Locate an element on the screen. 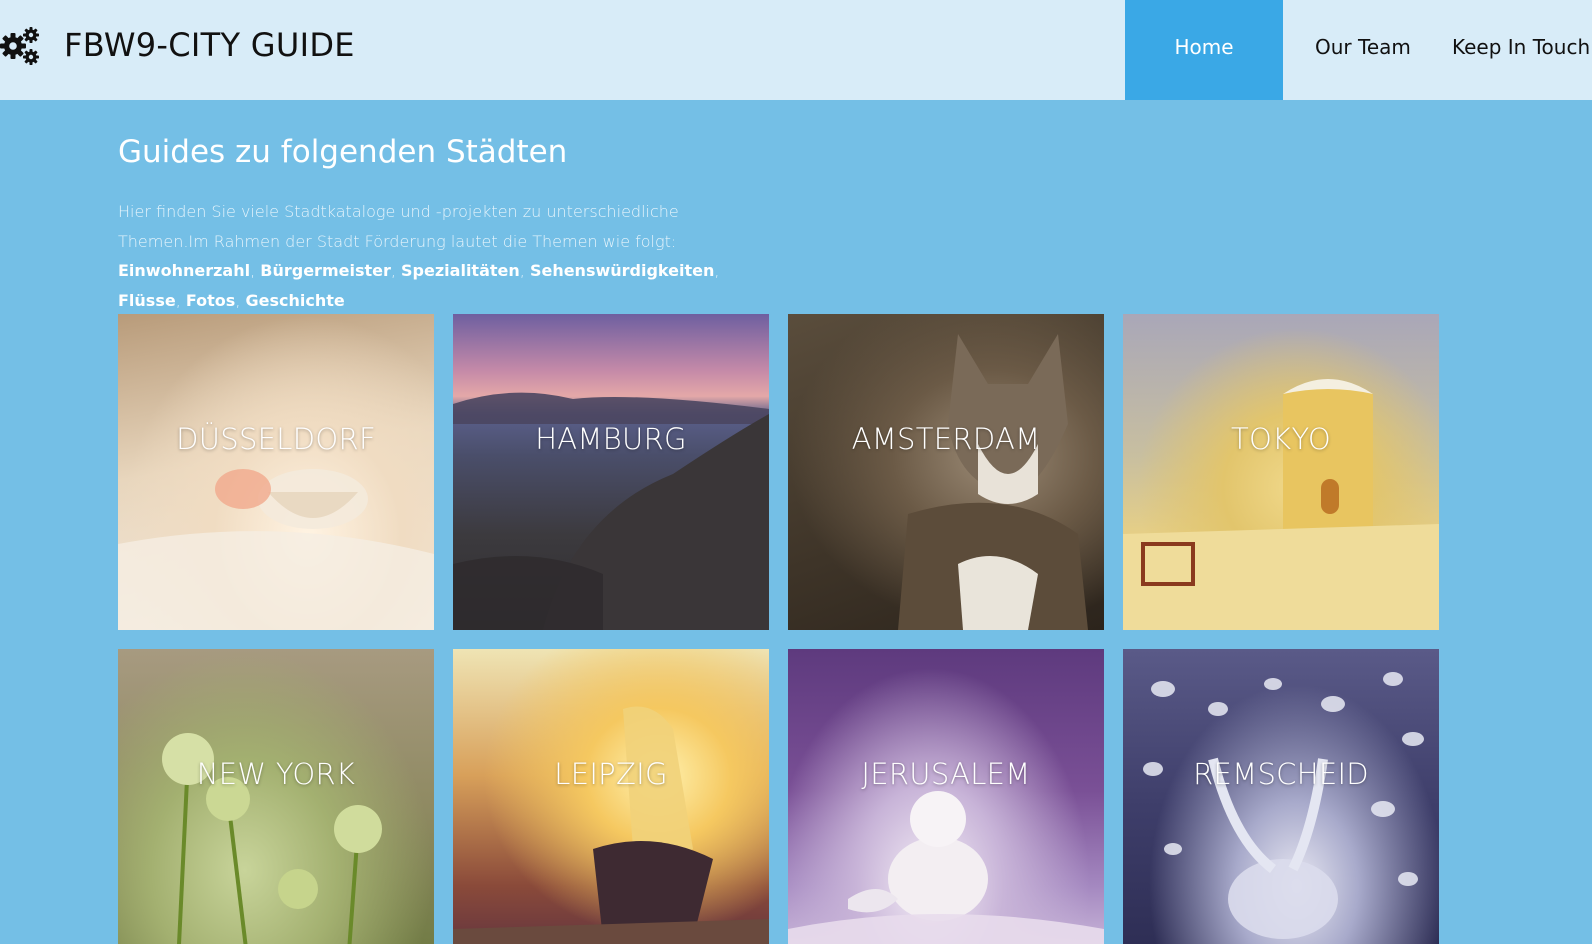 This screenshot has height=944, width=1592. main-nav: Home Our Team Keep In Touch is located at coordinates (1358, 50).